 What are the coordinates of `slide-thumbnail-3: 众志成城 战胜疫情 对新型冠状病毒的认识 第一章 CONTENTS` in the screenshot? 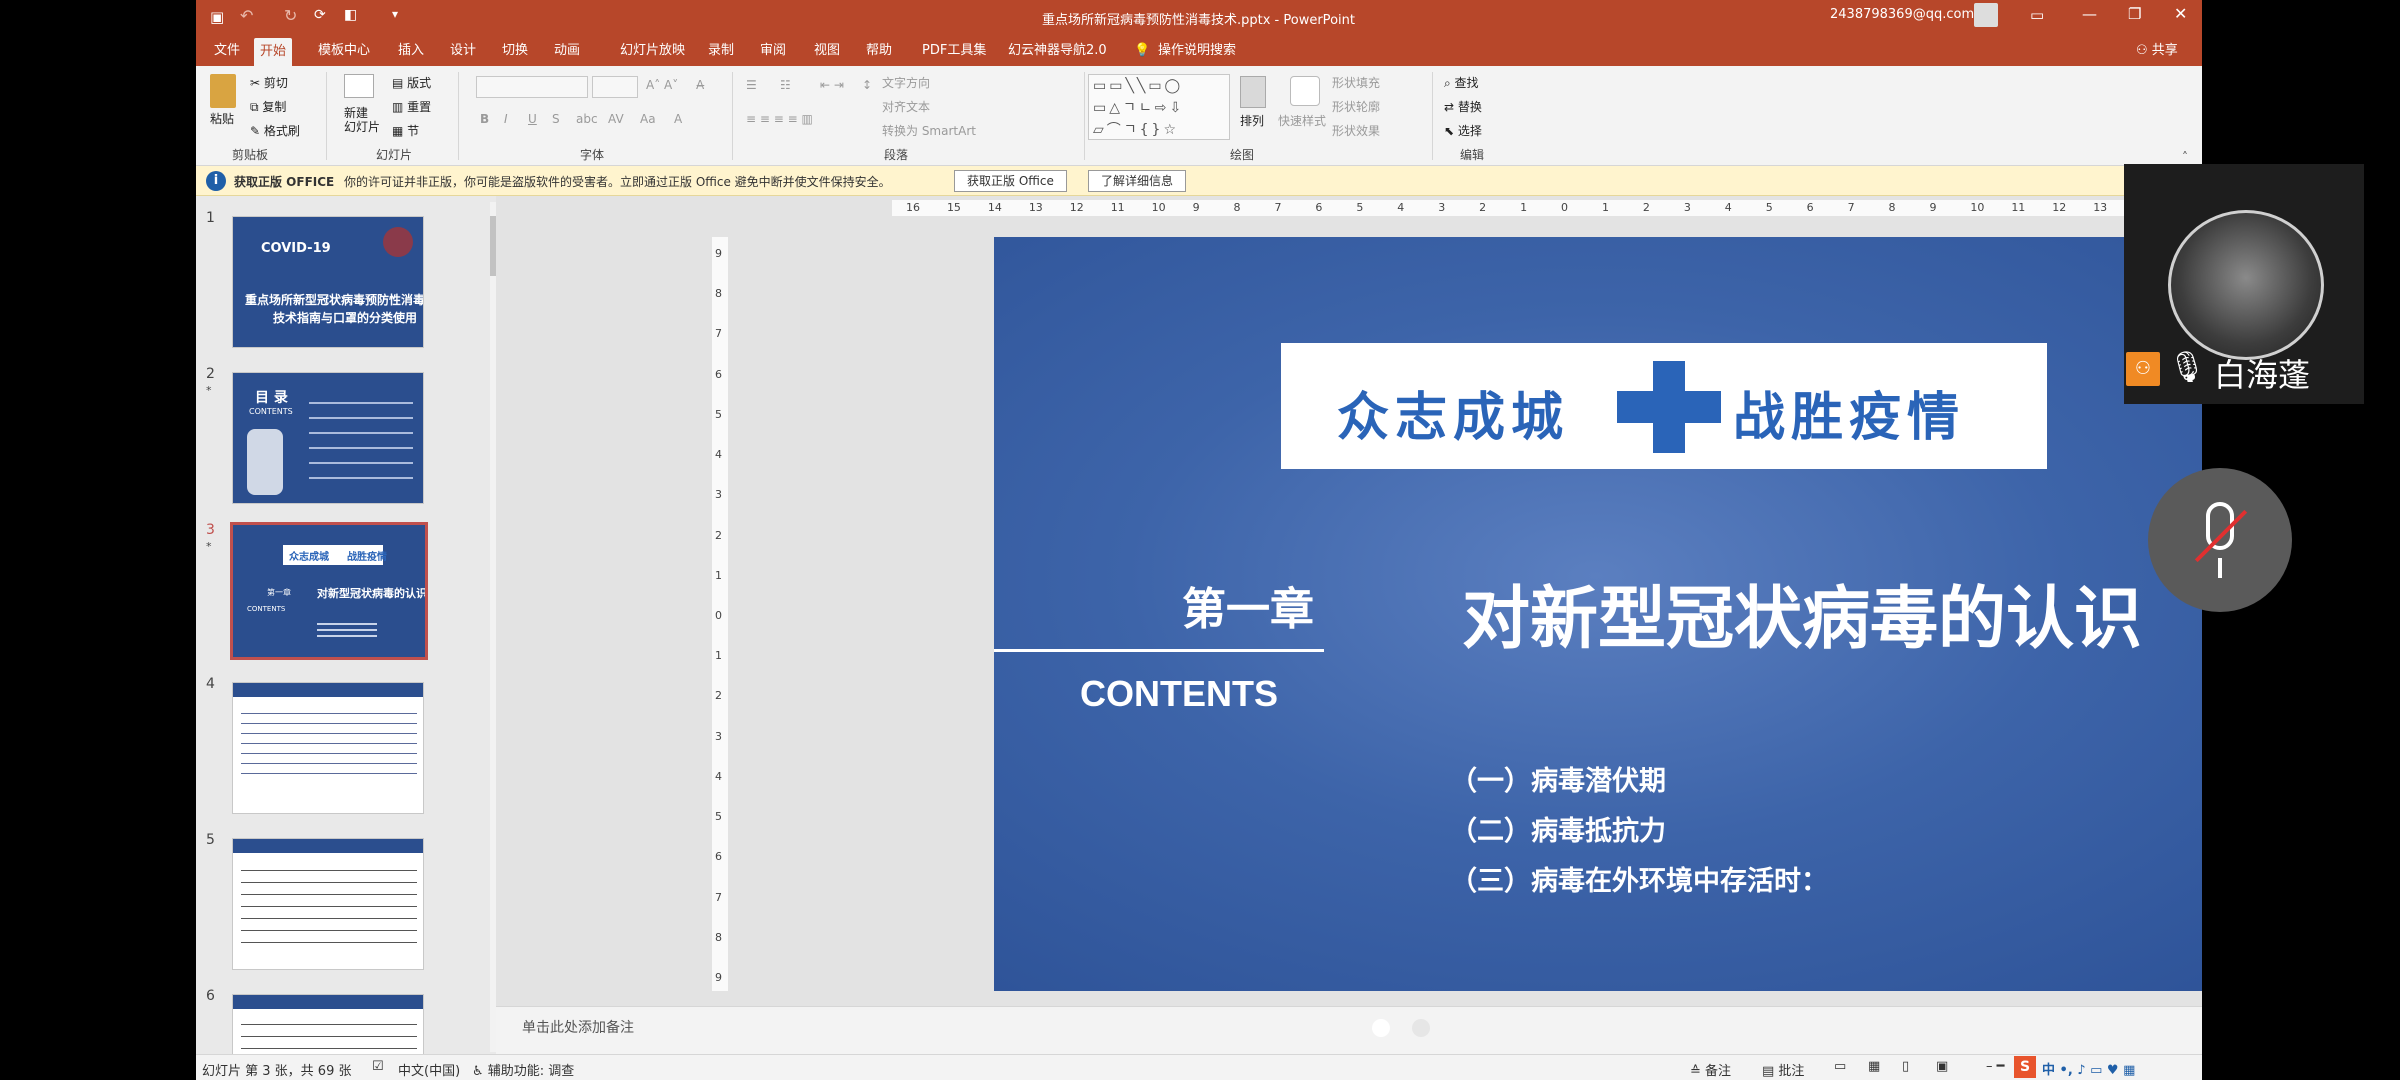 It's located at (329, 591).